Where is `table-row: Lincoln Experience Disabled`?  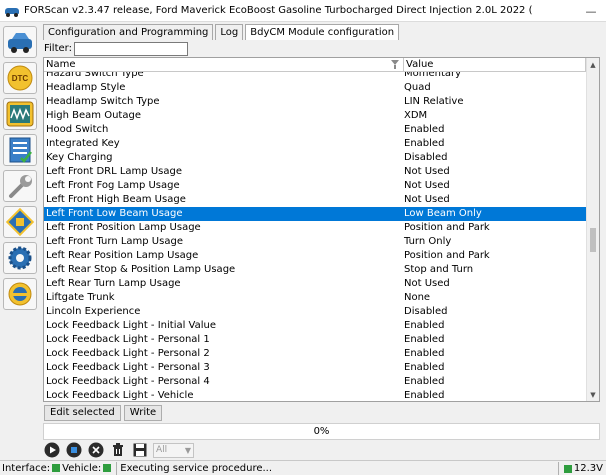
table-row: Lincoln Experience Disabled is located at coordinates (315, 312).